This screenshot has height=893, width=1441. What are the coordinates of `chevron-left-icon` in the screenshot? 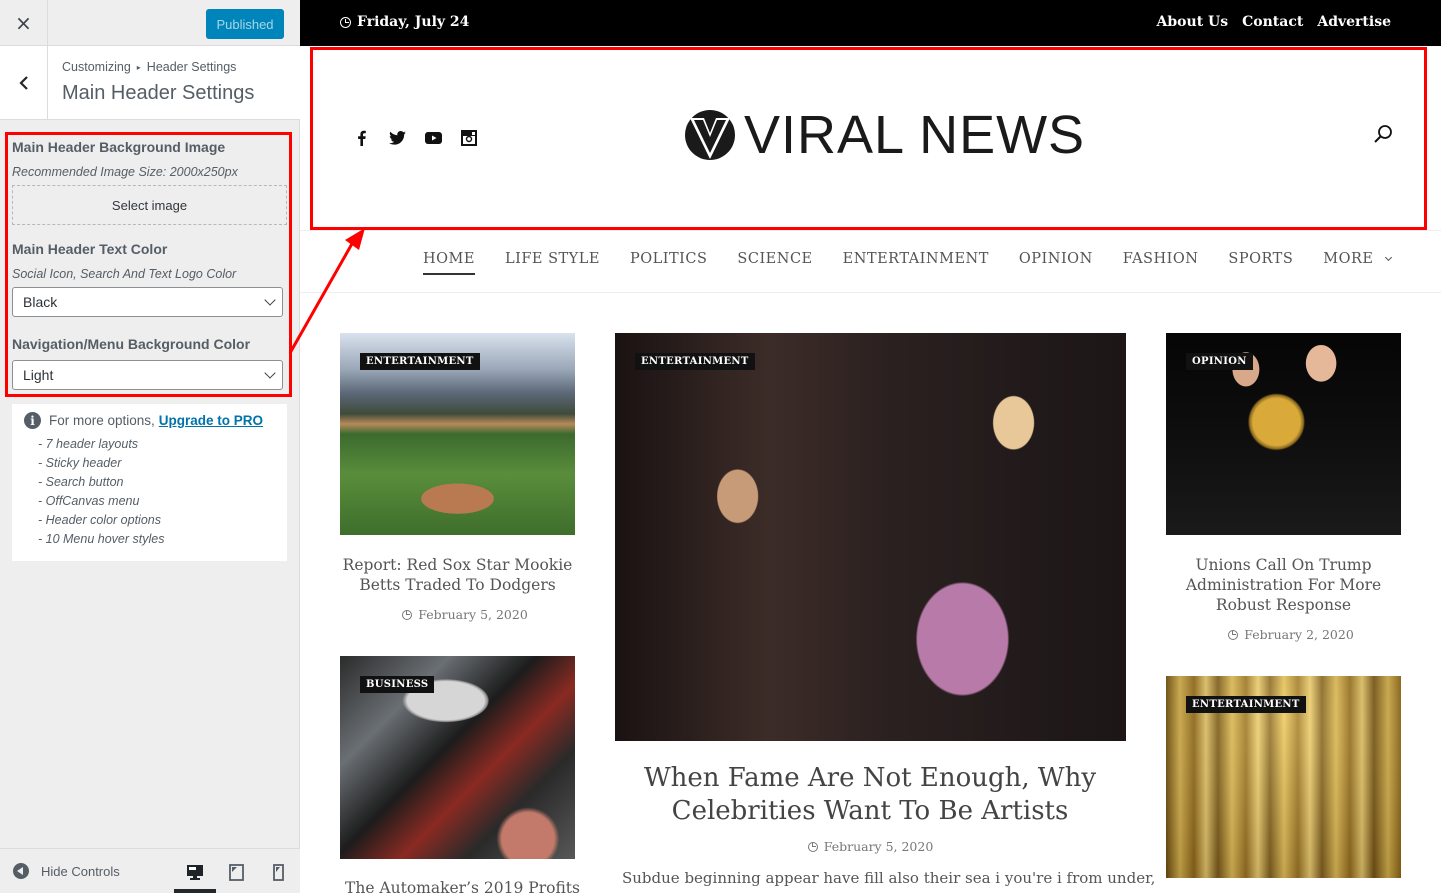 It's located at (23, 82).